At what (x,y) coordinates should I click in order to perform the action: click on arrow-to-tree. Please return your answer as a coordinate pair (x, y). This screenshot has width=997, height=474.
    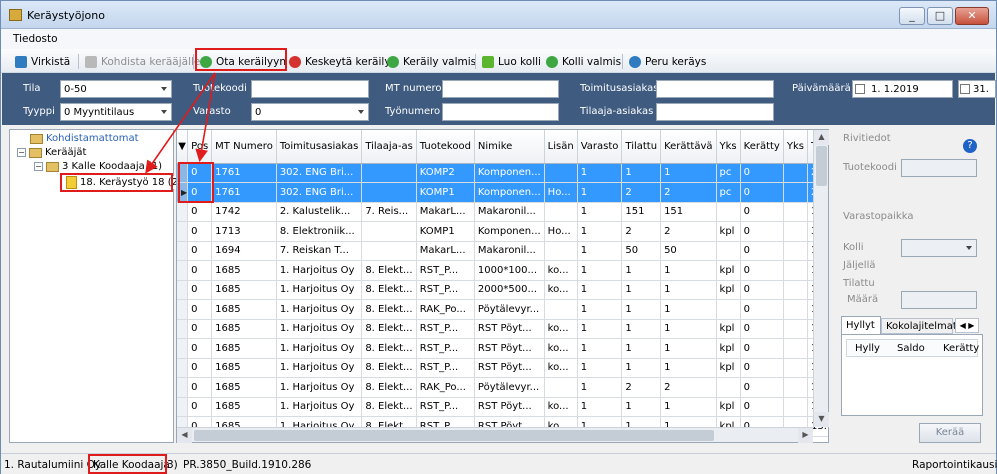
    Looking at the image, I should click on (180, 123).